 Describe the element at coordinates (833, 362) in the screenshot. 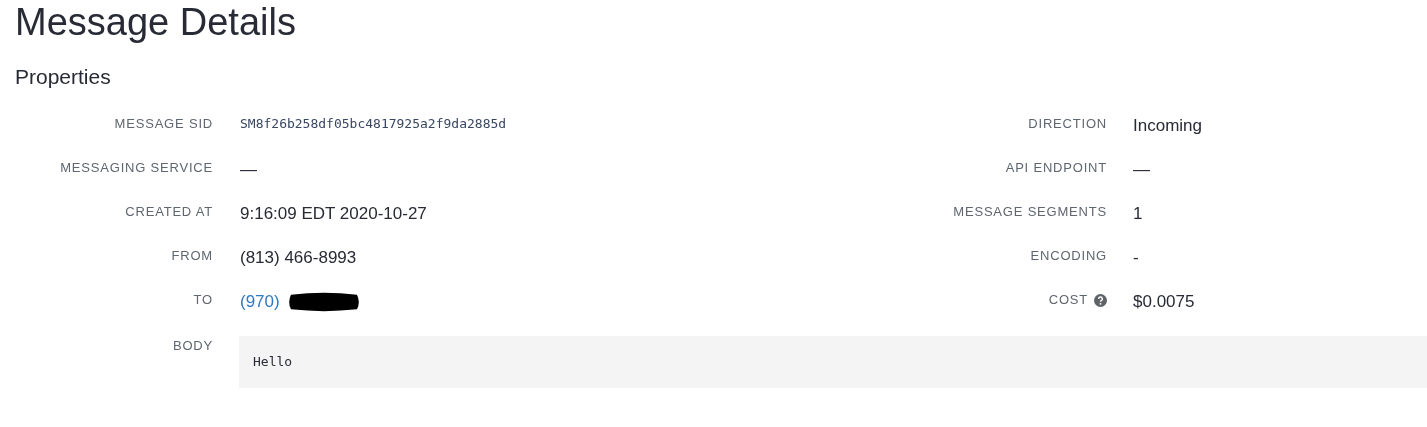

I see `message-body: Hello` at that location.